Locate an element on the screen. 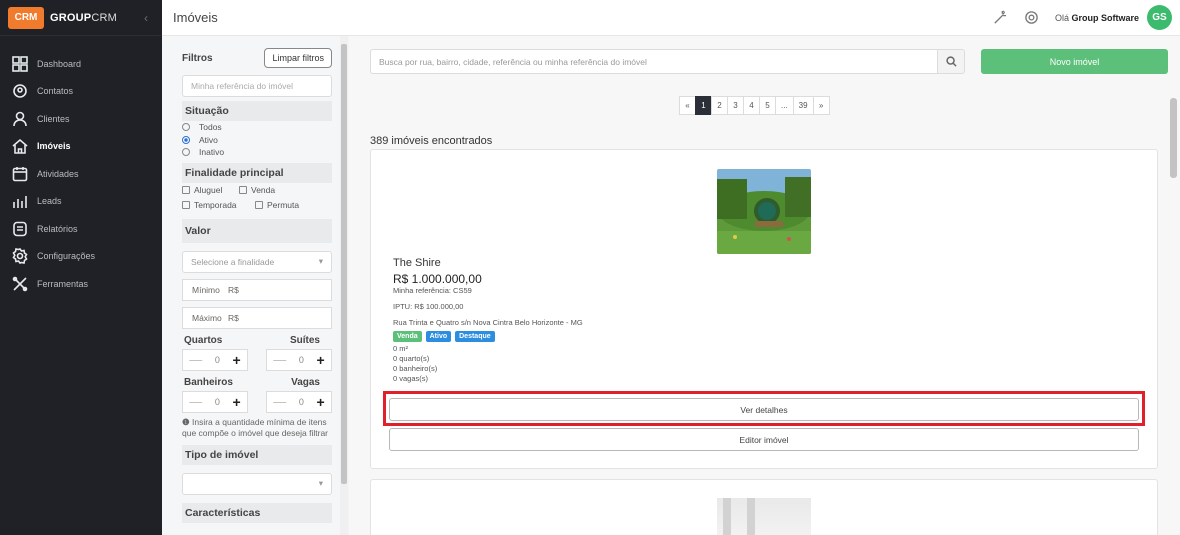  user-greeting: Olá Group Software is located at coordinates (1096, 17).